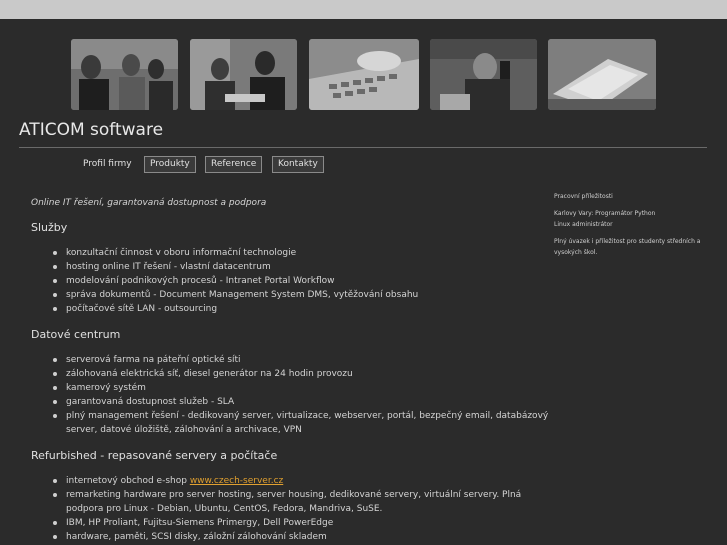 The width and height of the screenshot is (727, 545). I want to click on meeting-photo, so click(243, 74).